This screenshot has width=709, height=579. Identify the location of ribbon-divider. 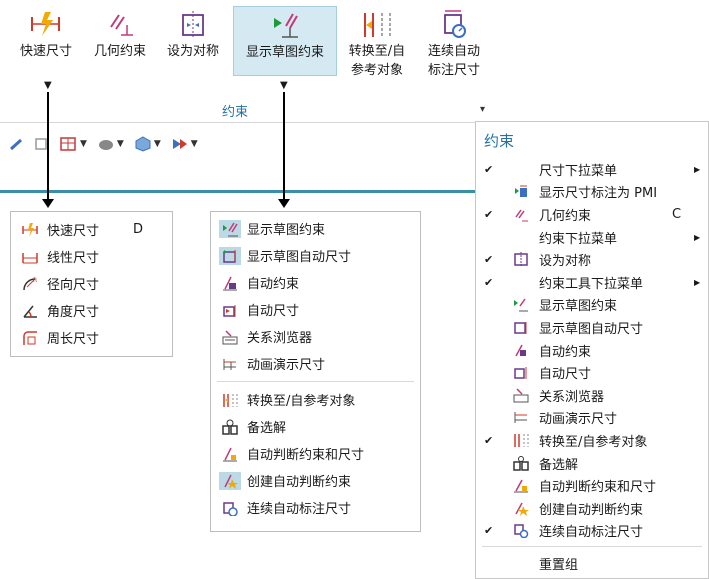
(248, 122).